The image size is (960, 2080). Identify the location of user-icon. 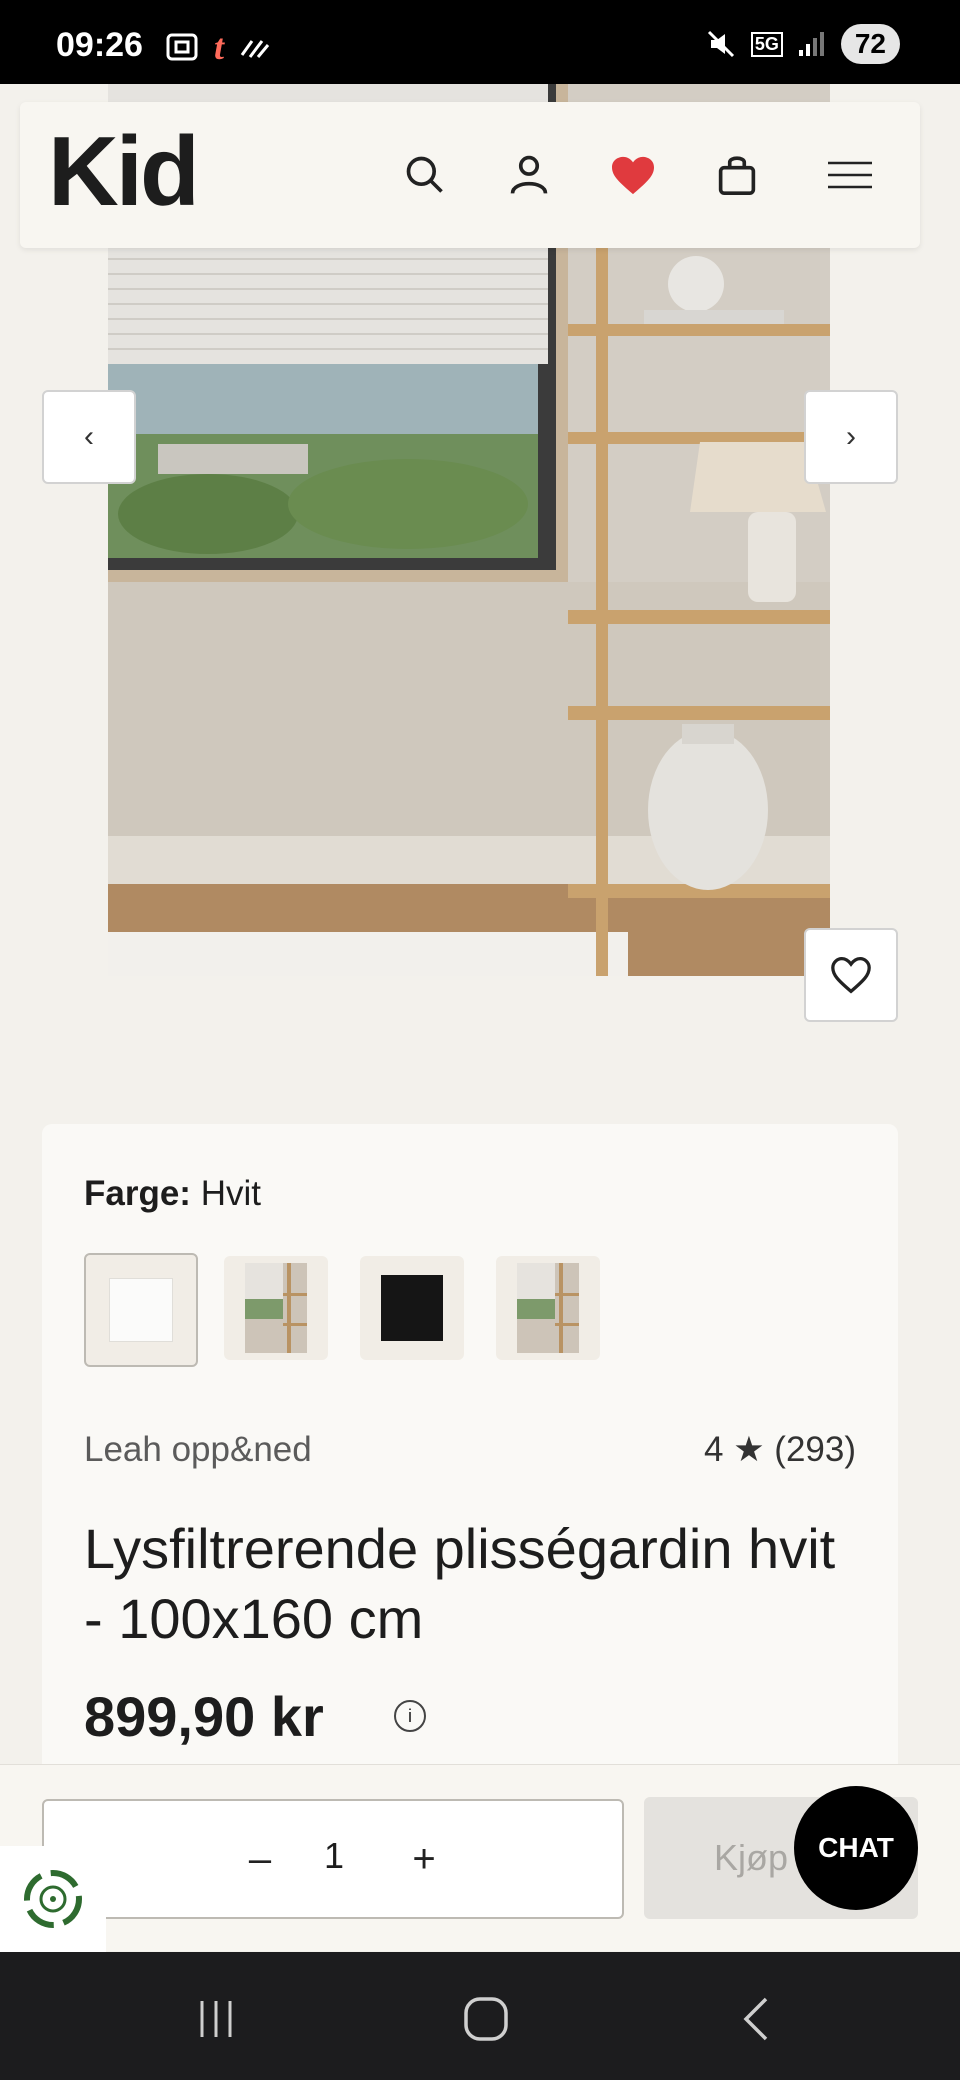
(529, 174).